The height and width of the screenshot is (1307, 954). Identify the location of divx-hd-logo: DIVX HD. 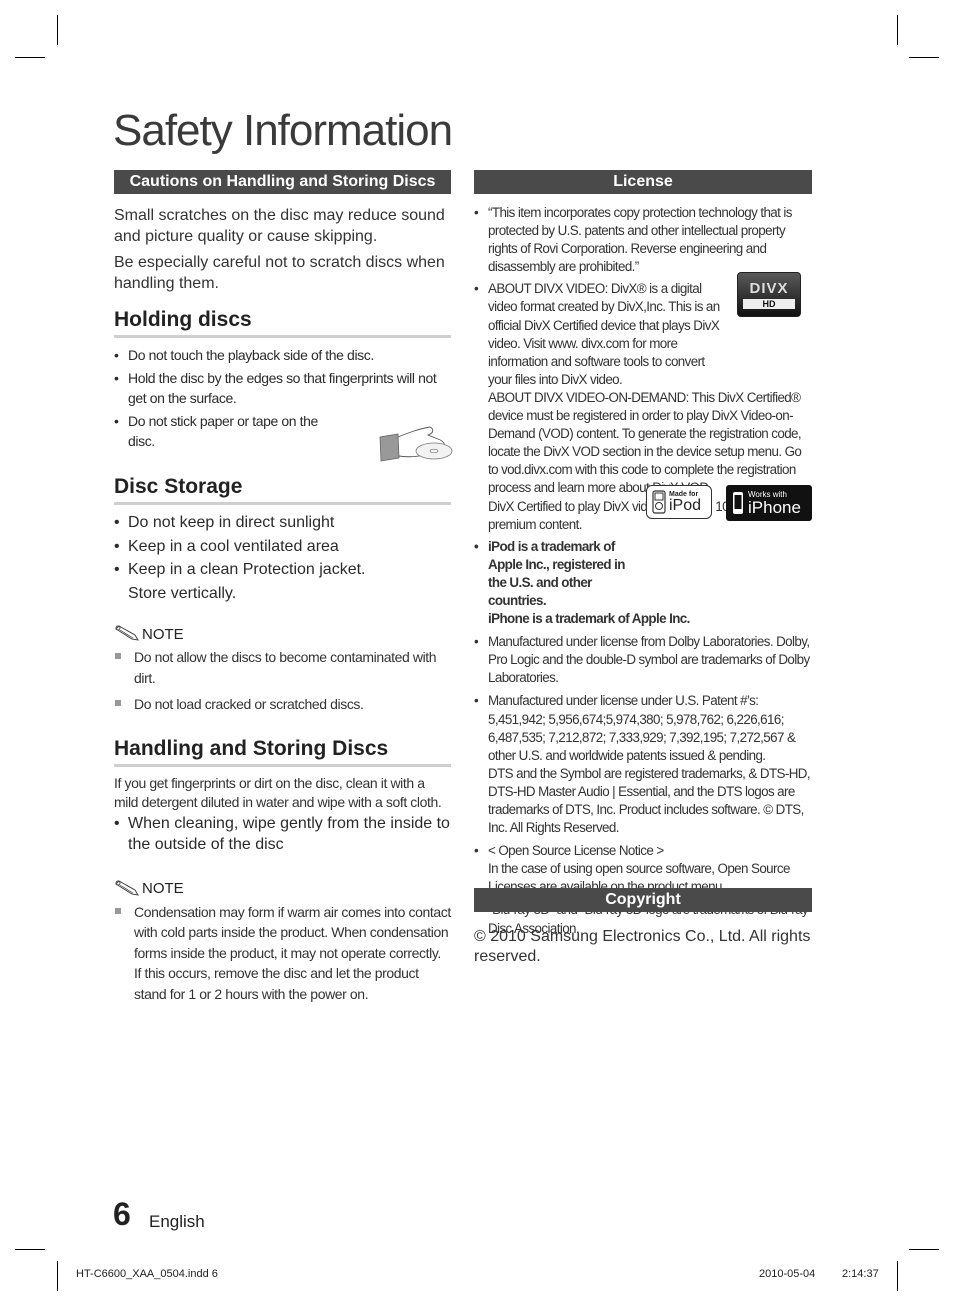
(769, 294).